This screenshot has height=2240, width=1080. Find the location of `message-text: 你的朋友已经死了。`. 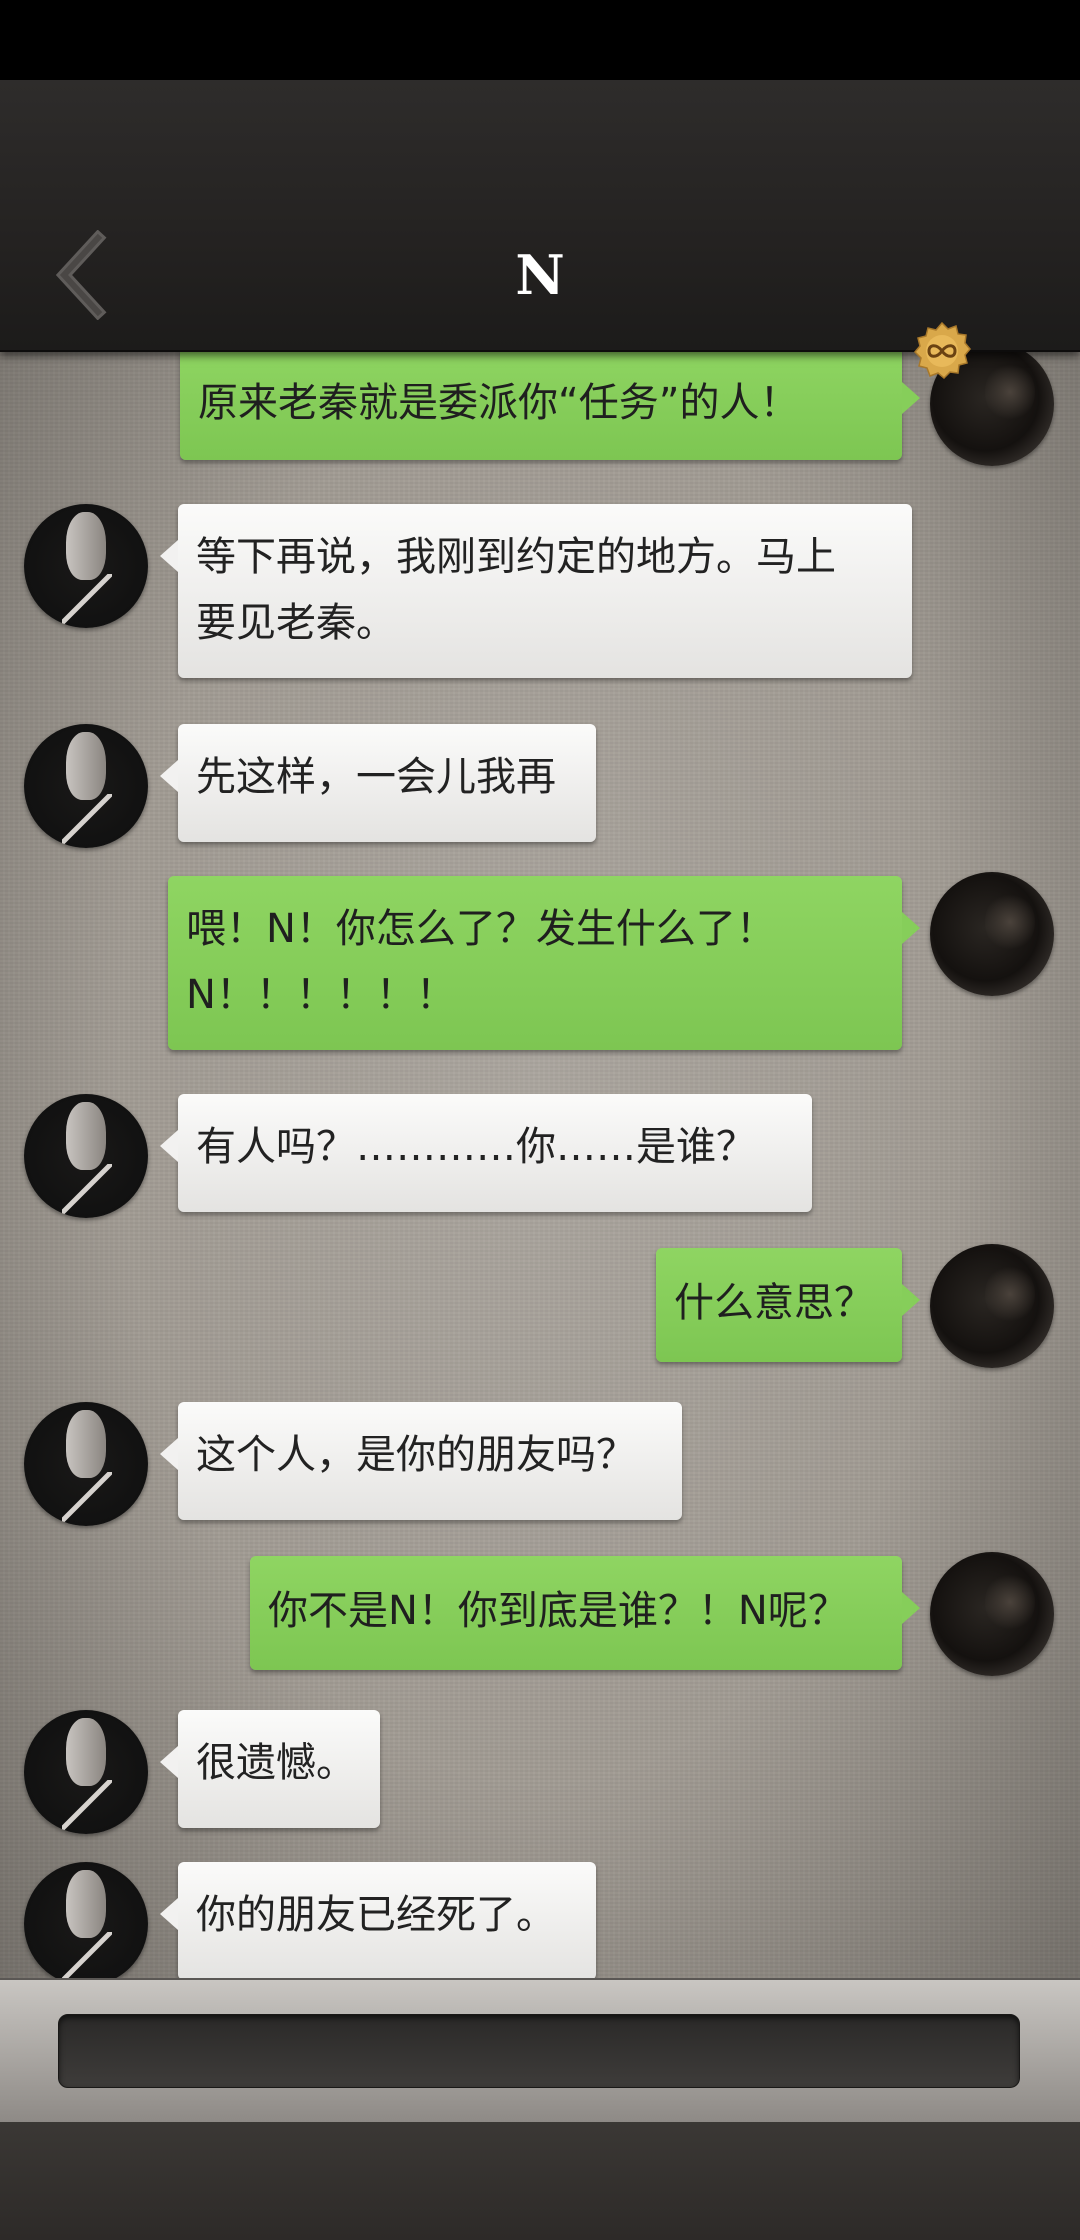

message-text: 你的朋友已经死了。 is located at coordinates (376, 1915).